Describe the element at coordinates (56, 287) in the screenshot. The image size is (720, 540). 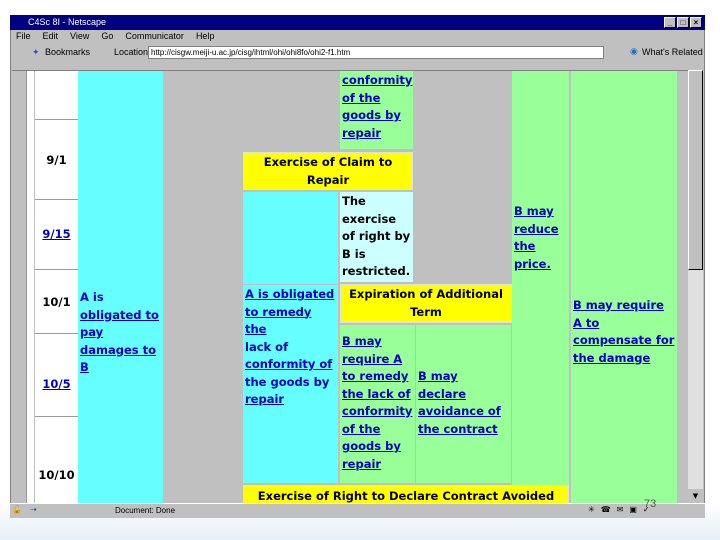
I see `date-column` at that location.